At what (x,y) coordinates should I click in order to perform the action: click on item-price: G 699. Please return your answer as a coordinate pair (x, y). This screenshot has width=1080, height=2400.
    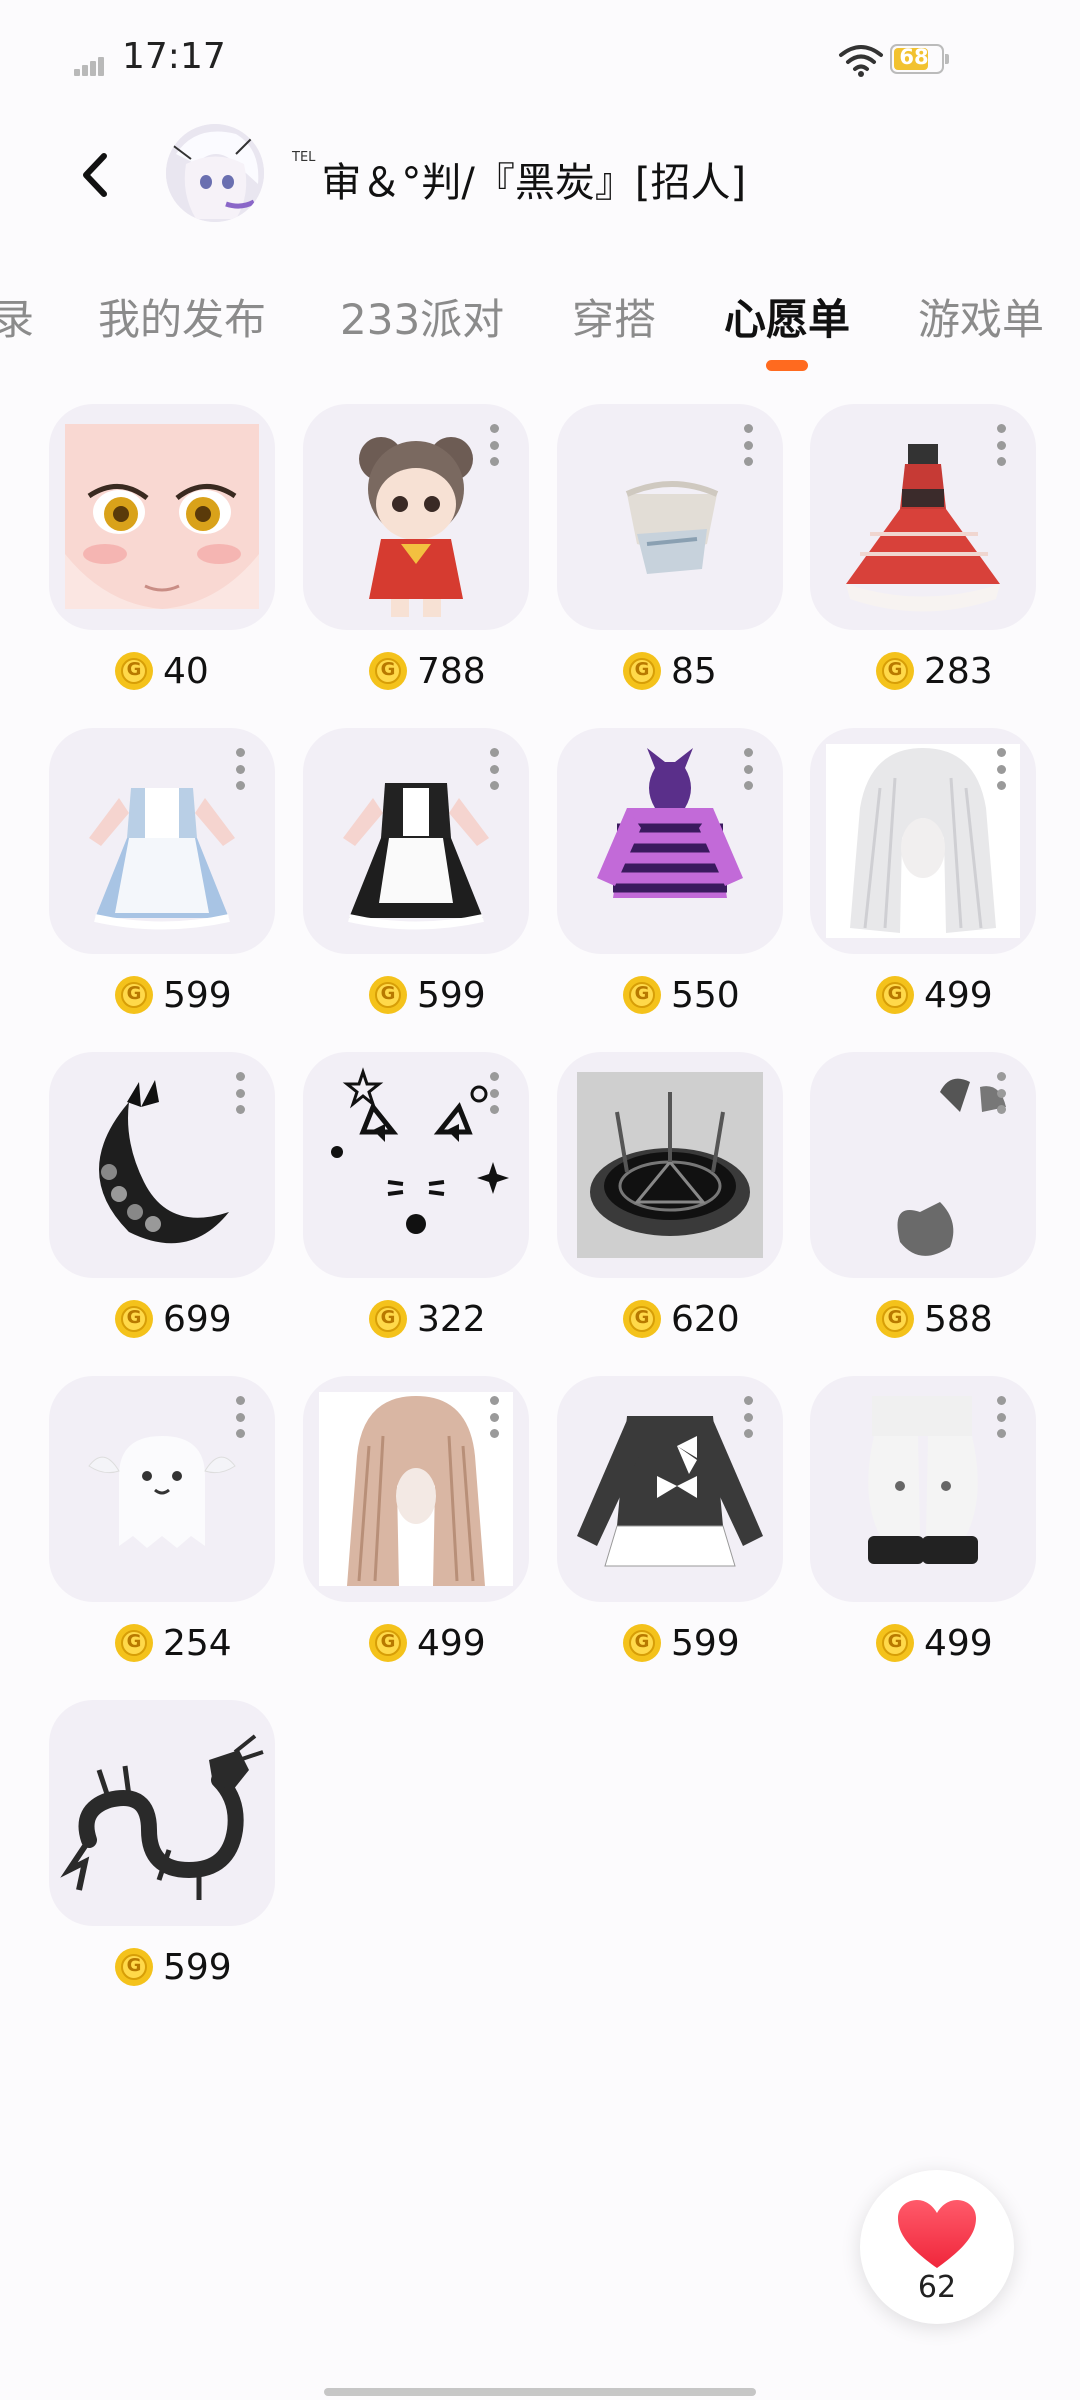
    Looking at the image, I should click on (173, 1319).